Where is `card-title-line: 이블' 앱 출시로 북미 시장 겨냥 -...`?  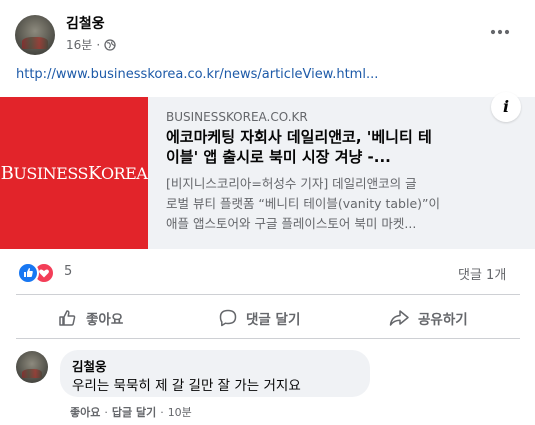 card-title-line: 이블' 앱 출시로 북미 시장 겨냥 -... is located at coordinates (278, 157).